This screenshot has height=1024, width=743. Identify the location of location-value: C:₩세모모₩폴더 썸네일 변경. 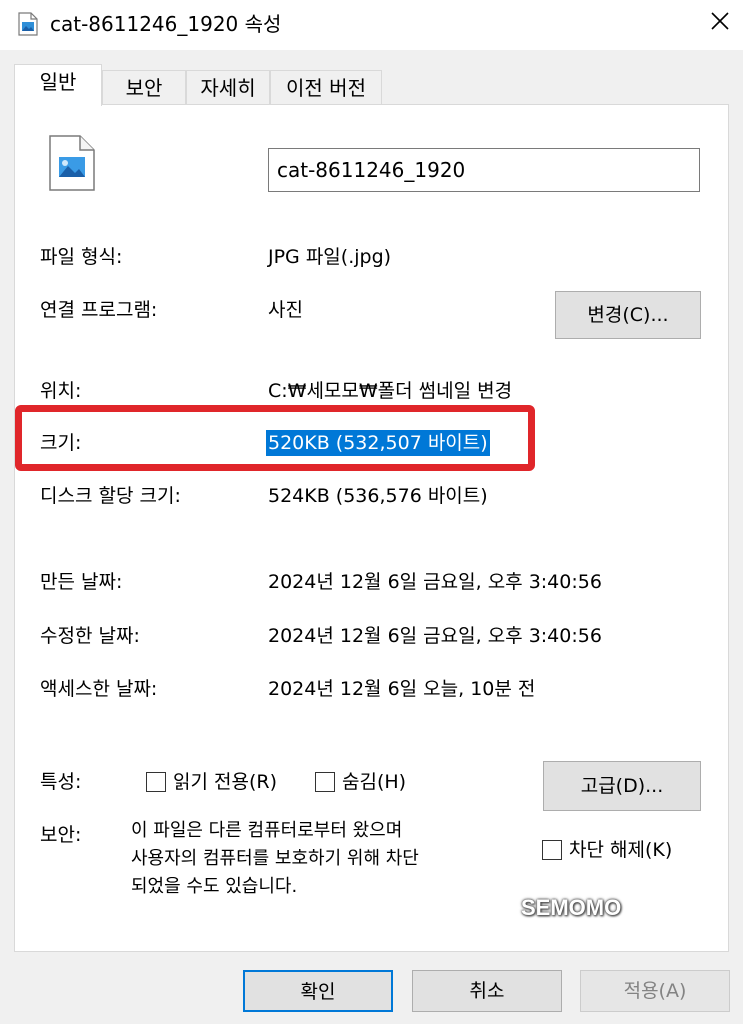
(390, 391).